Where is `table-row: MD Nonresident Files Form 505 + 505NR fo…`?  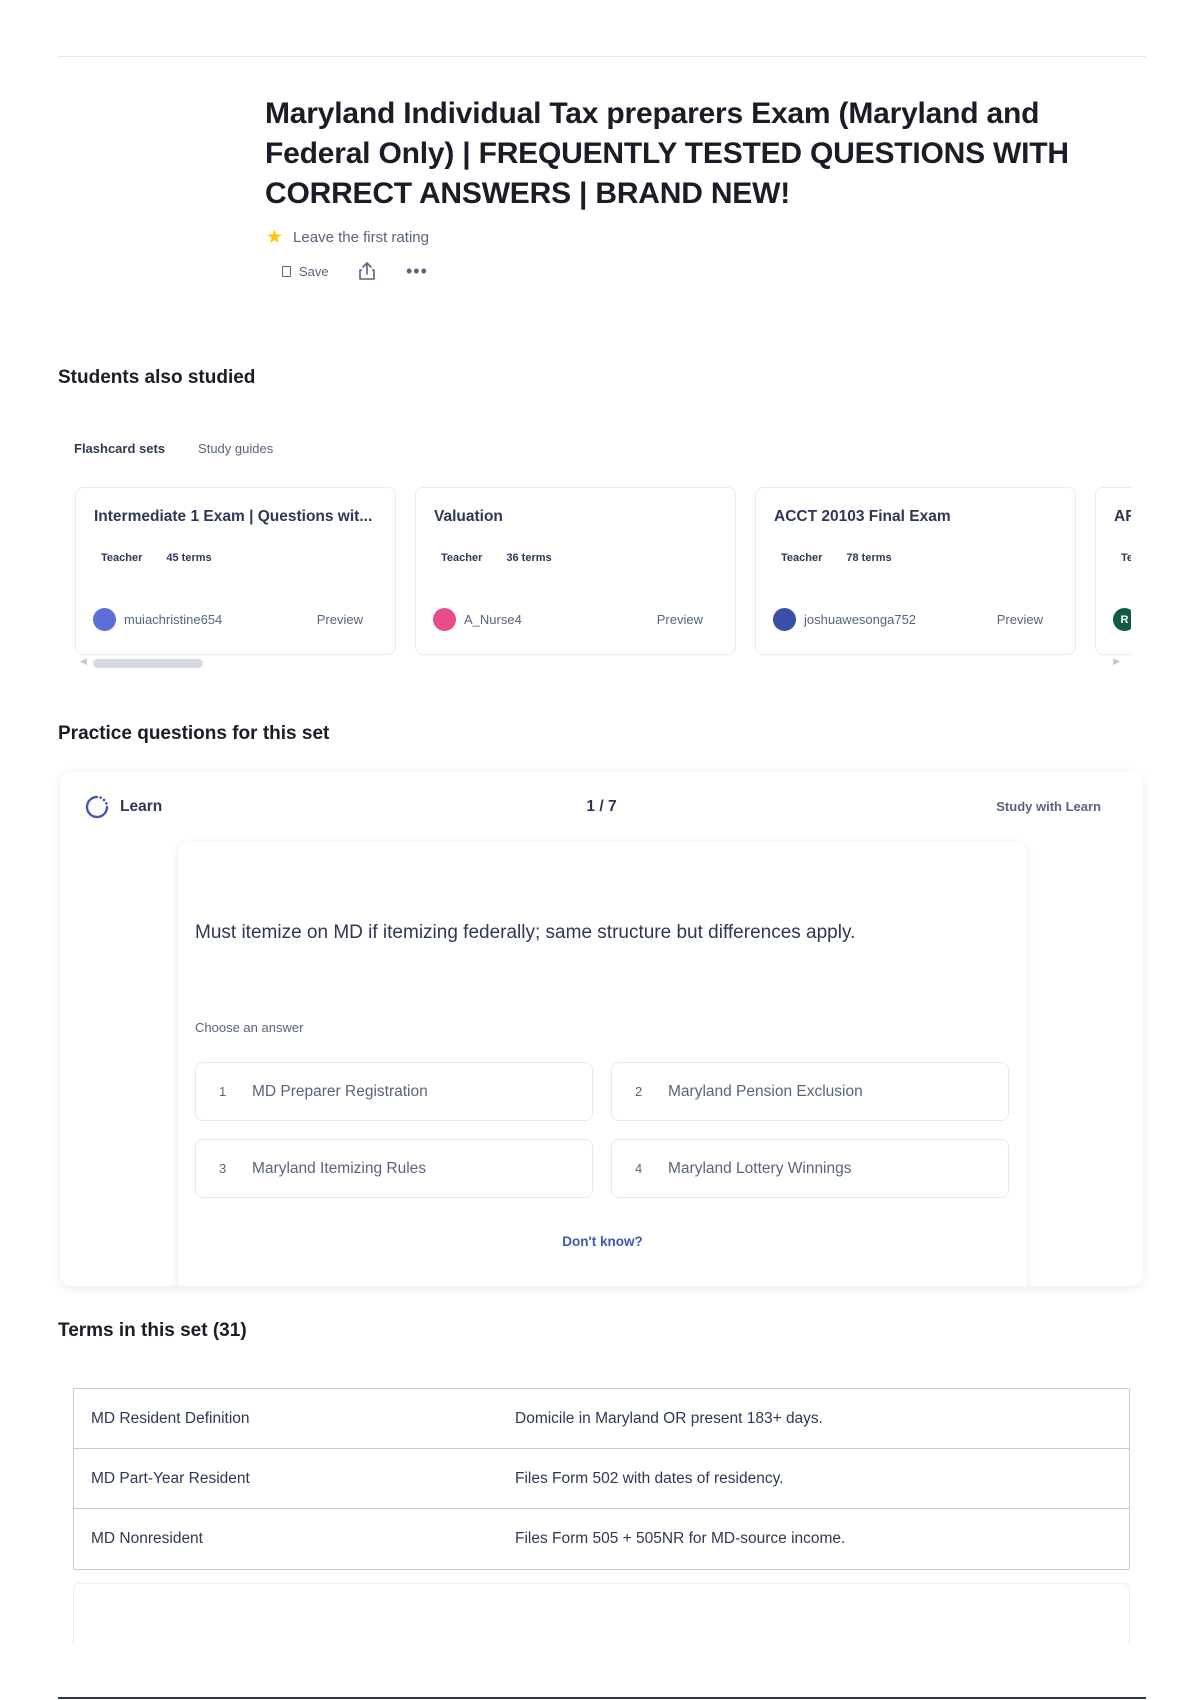
table-row: MD Nonresident Files Form 505 + 505NR fo… is located at coordinates (601, 1539).